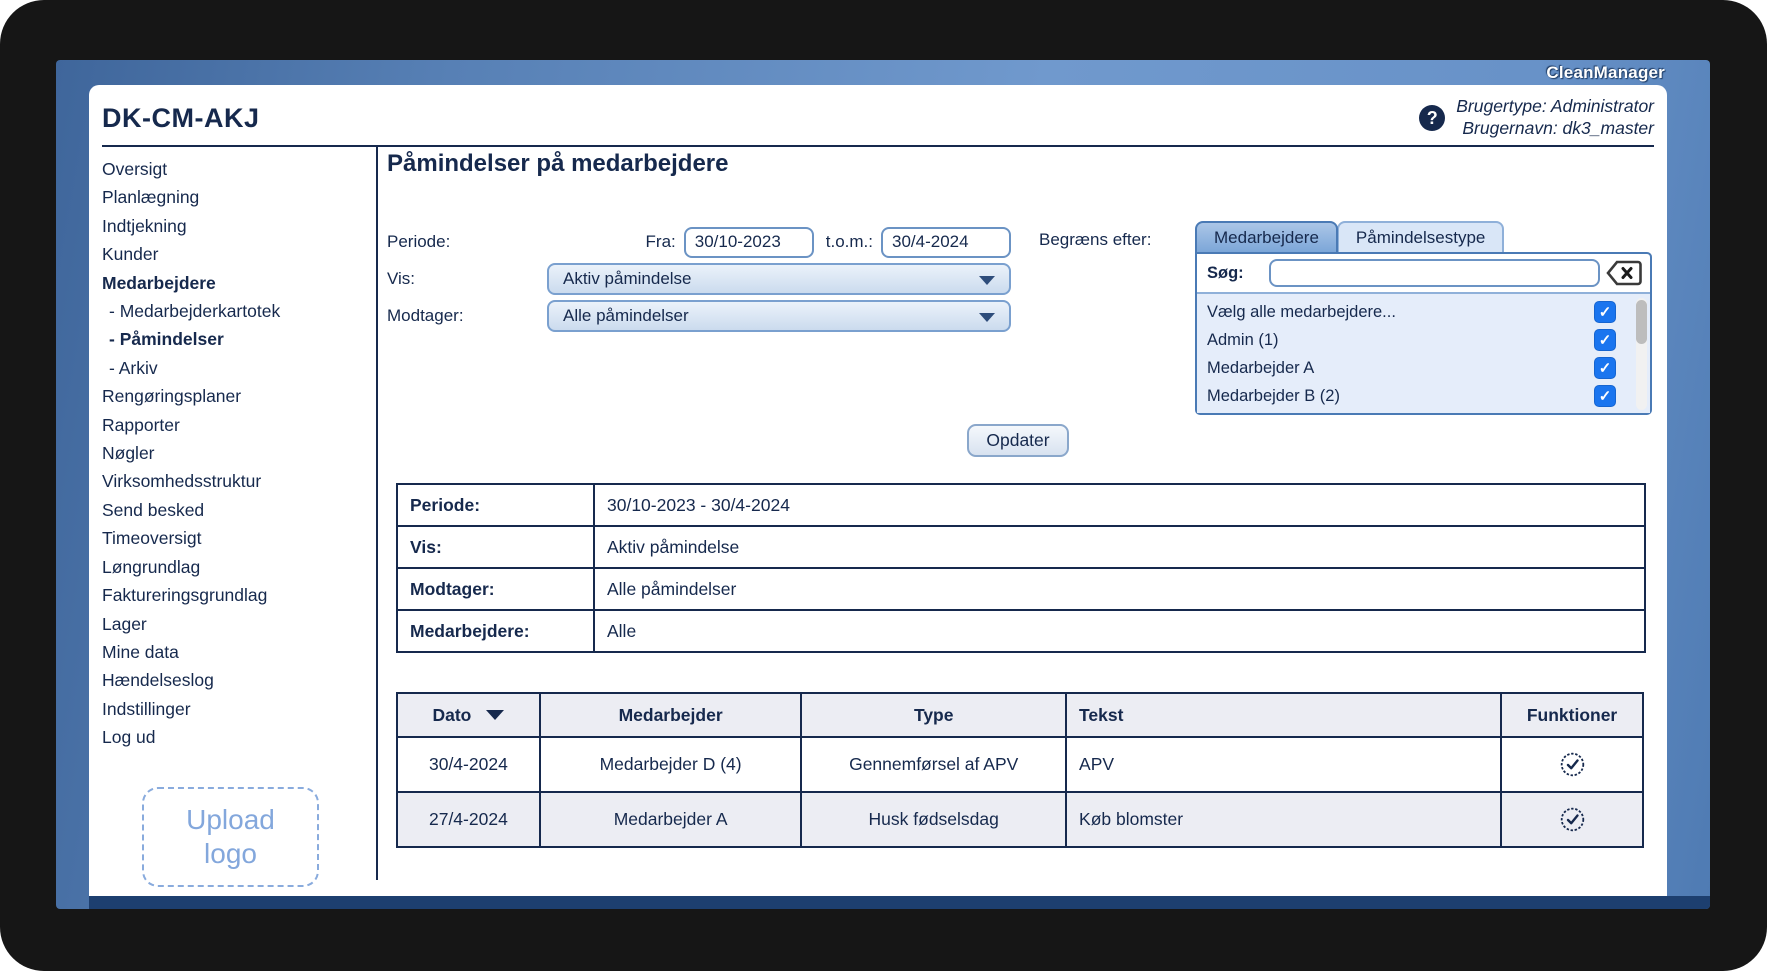  I want to click on cell-tekst: APV, so click(1284, 764).